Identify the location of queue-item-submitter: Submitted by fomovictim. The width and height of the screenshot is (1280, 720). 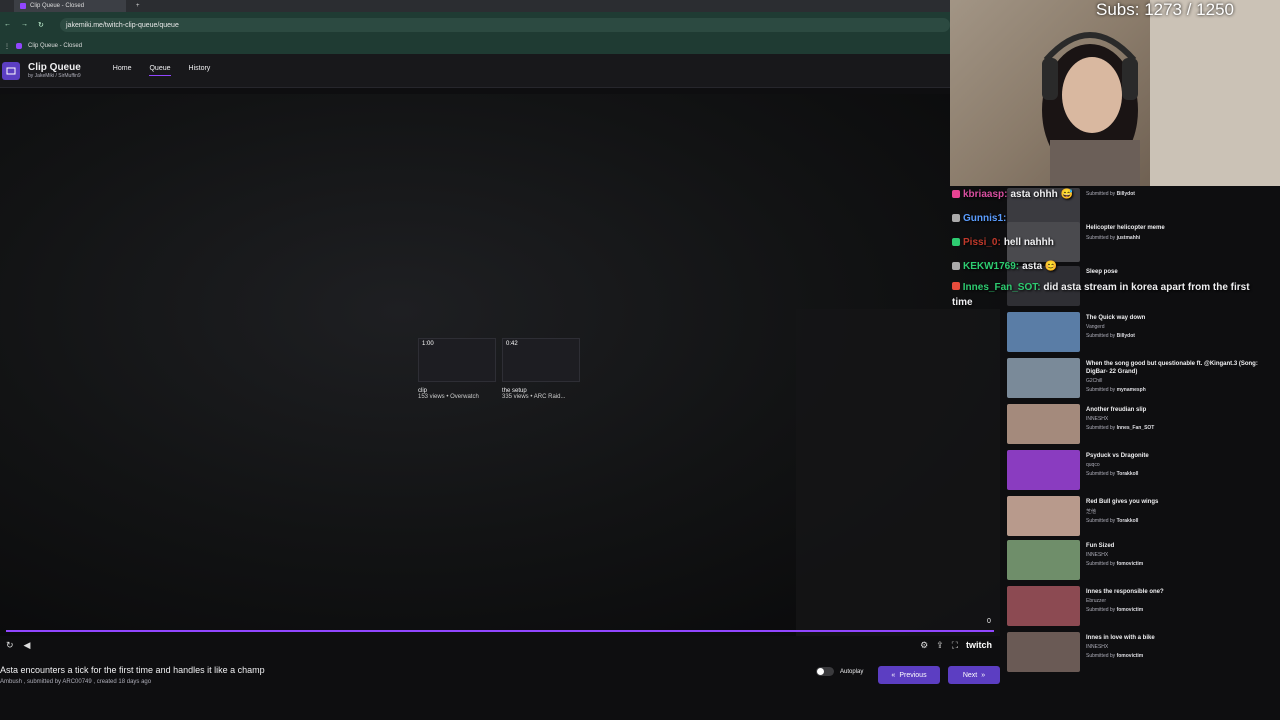
(1115, 656).